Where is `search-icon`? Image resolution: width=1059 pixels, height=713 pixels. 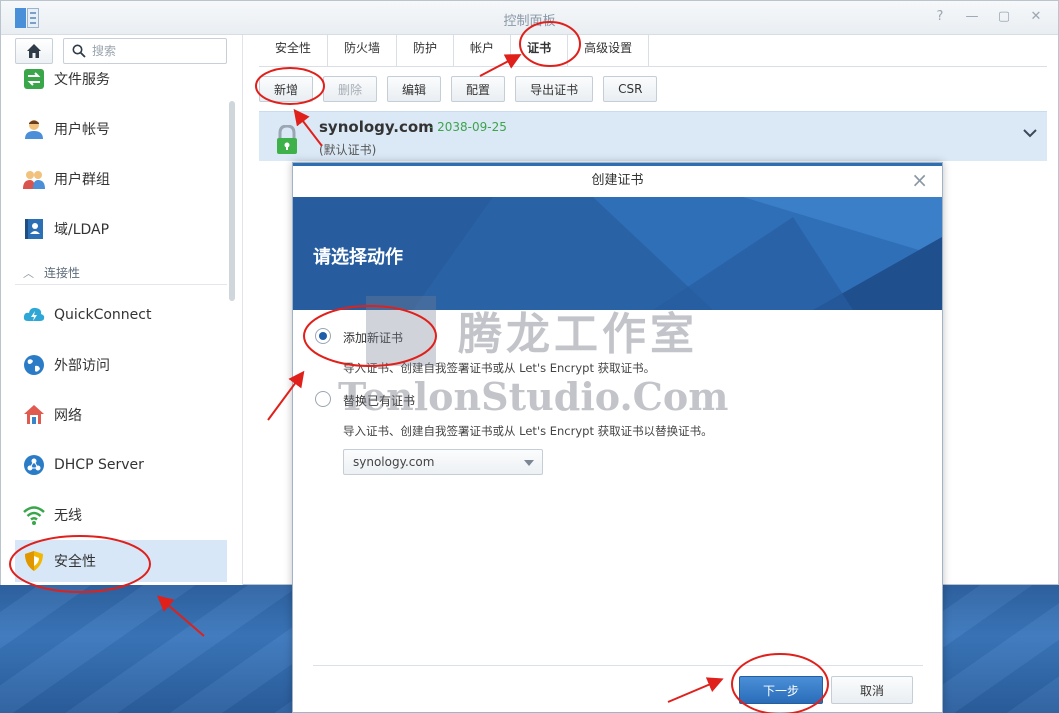 search-icon is located at coordinates (79, 51).